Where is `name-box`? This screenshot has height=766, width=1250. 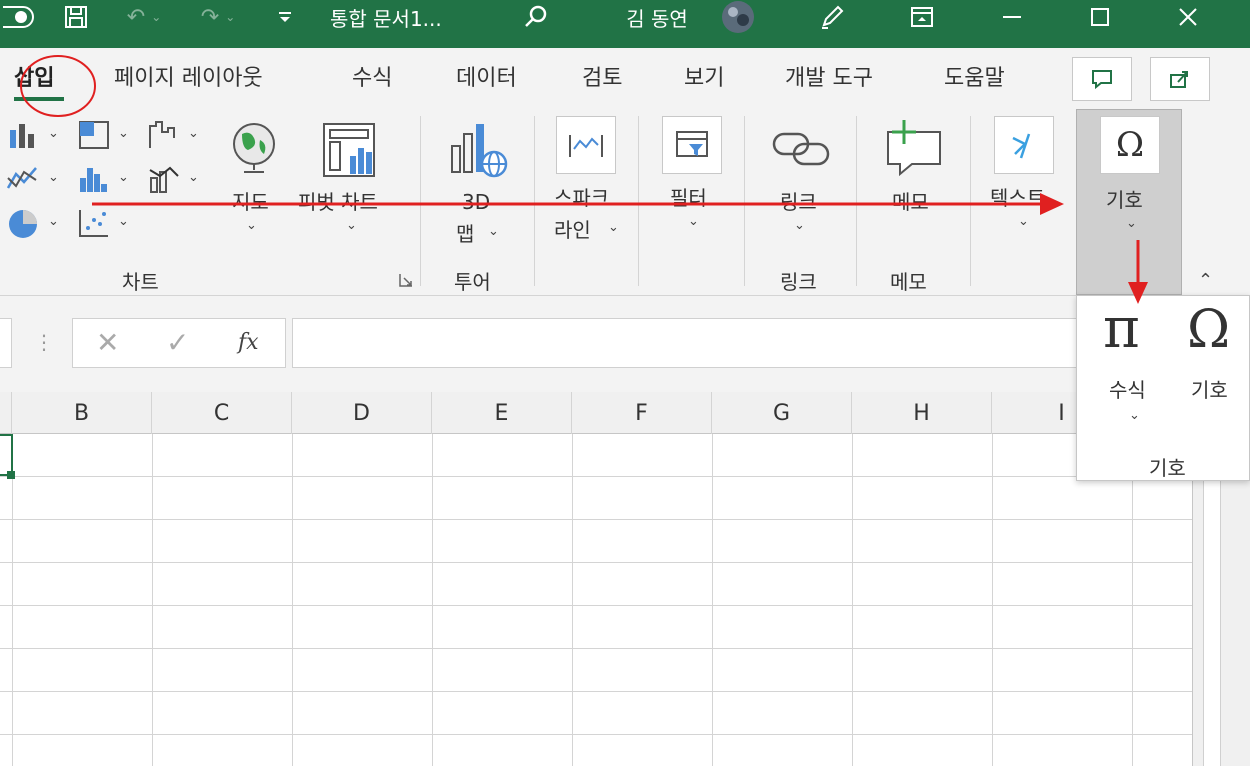 name-box is located at coordinates (6, 343).